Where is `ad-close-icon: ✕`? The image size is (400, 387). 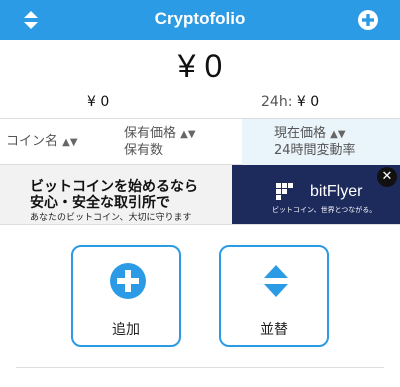
ad-close-icon: ✕ is located at coordinates (387, 177).